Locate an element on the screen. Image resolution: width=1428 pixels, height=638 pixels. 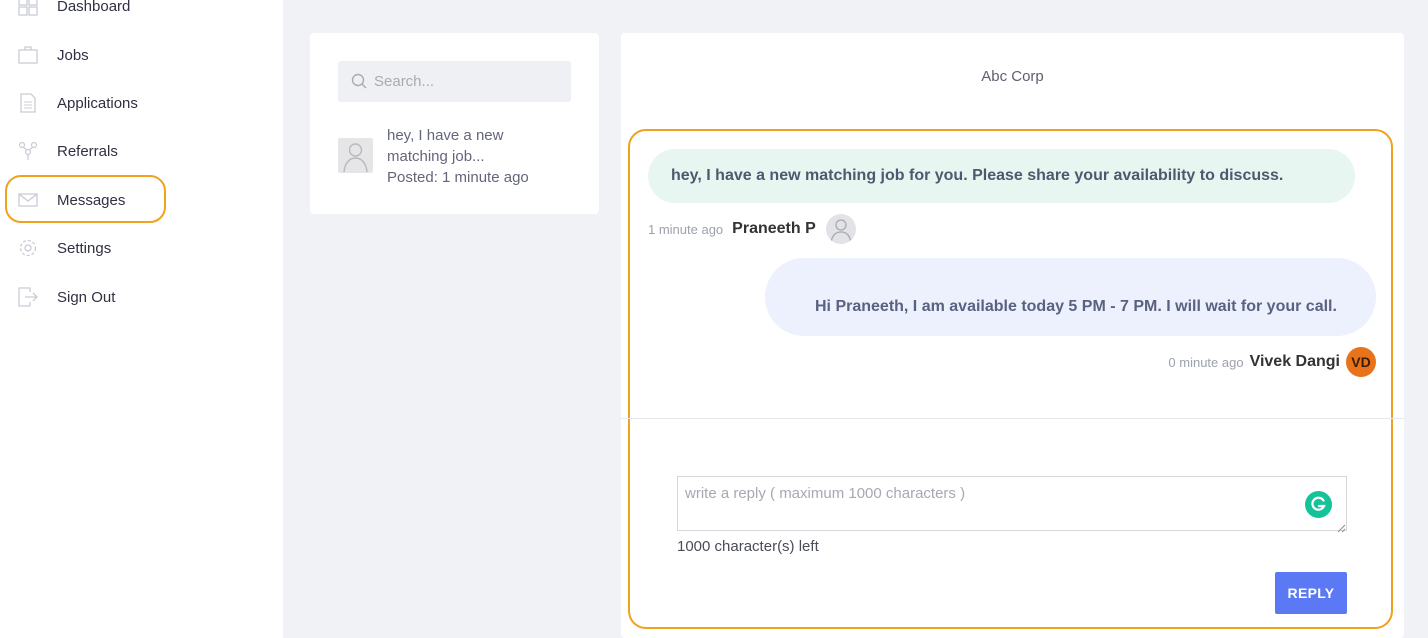
sidebar-item-settings: Settings is located at coordinates (141, 248).